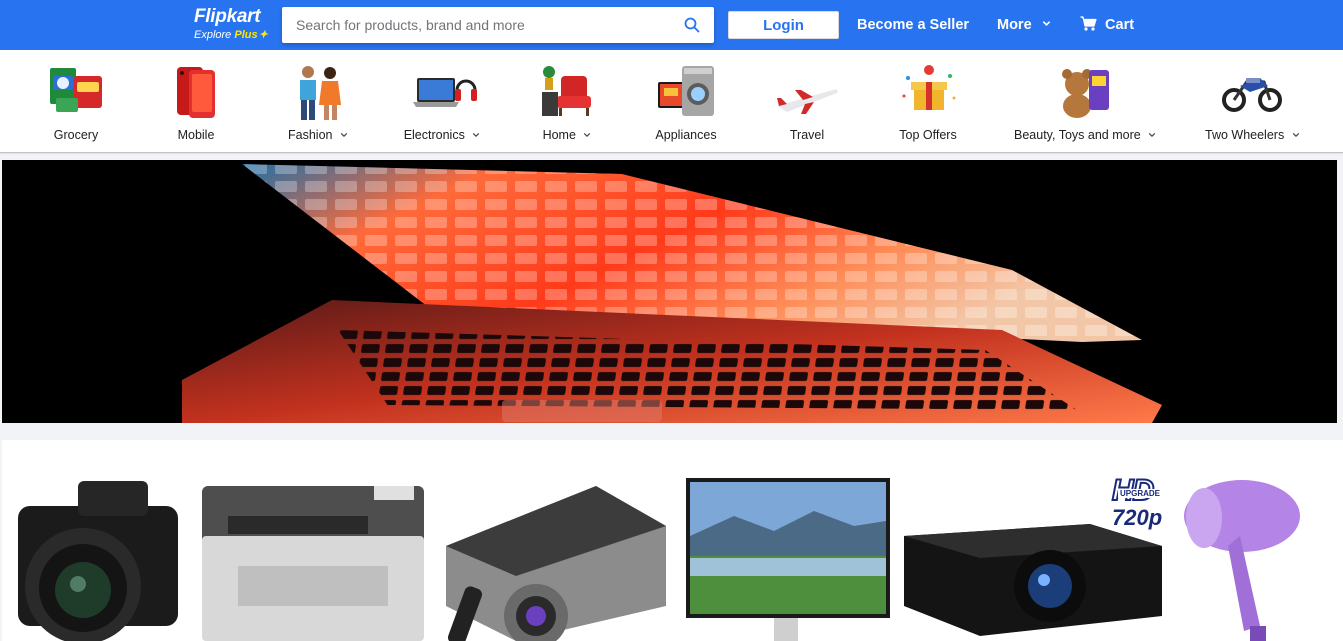 The width and height of the screenshot is (1343, 641). I want to click on category-fashion: Fashion, so click(318, 106).